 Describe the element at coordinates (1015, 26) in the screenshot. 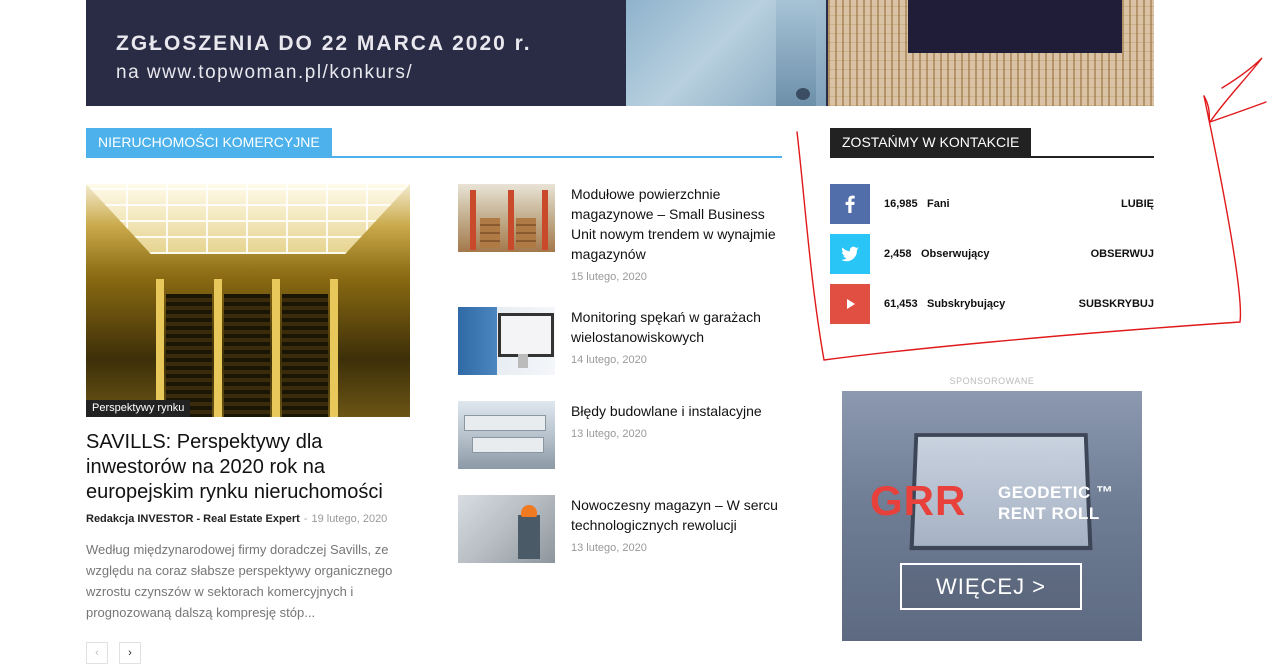

I see `banner-dark-block` at that location.